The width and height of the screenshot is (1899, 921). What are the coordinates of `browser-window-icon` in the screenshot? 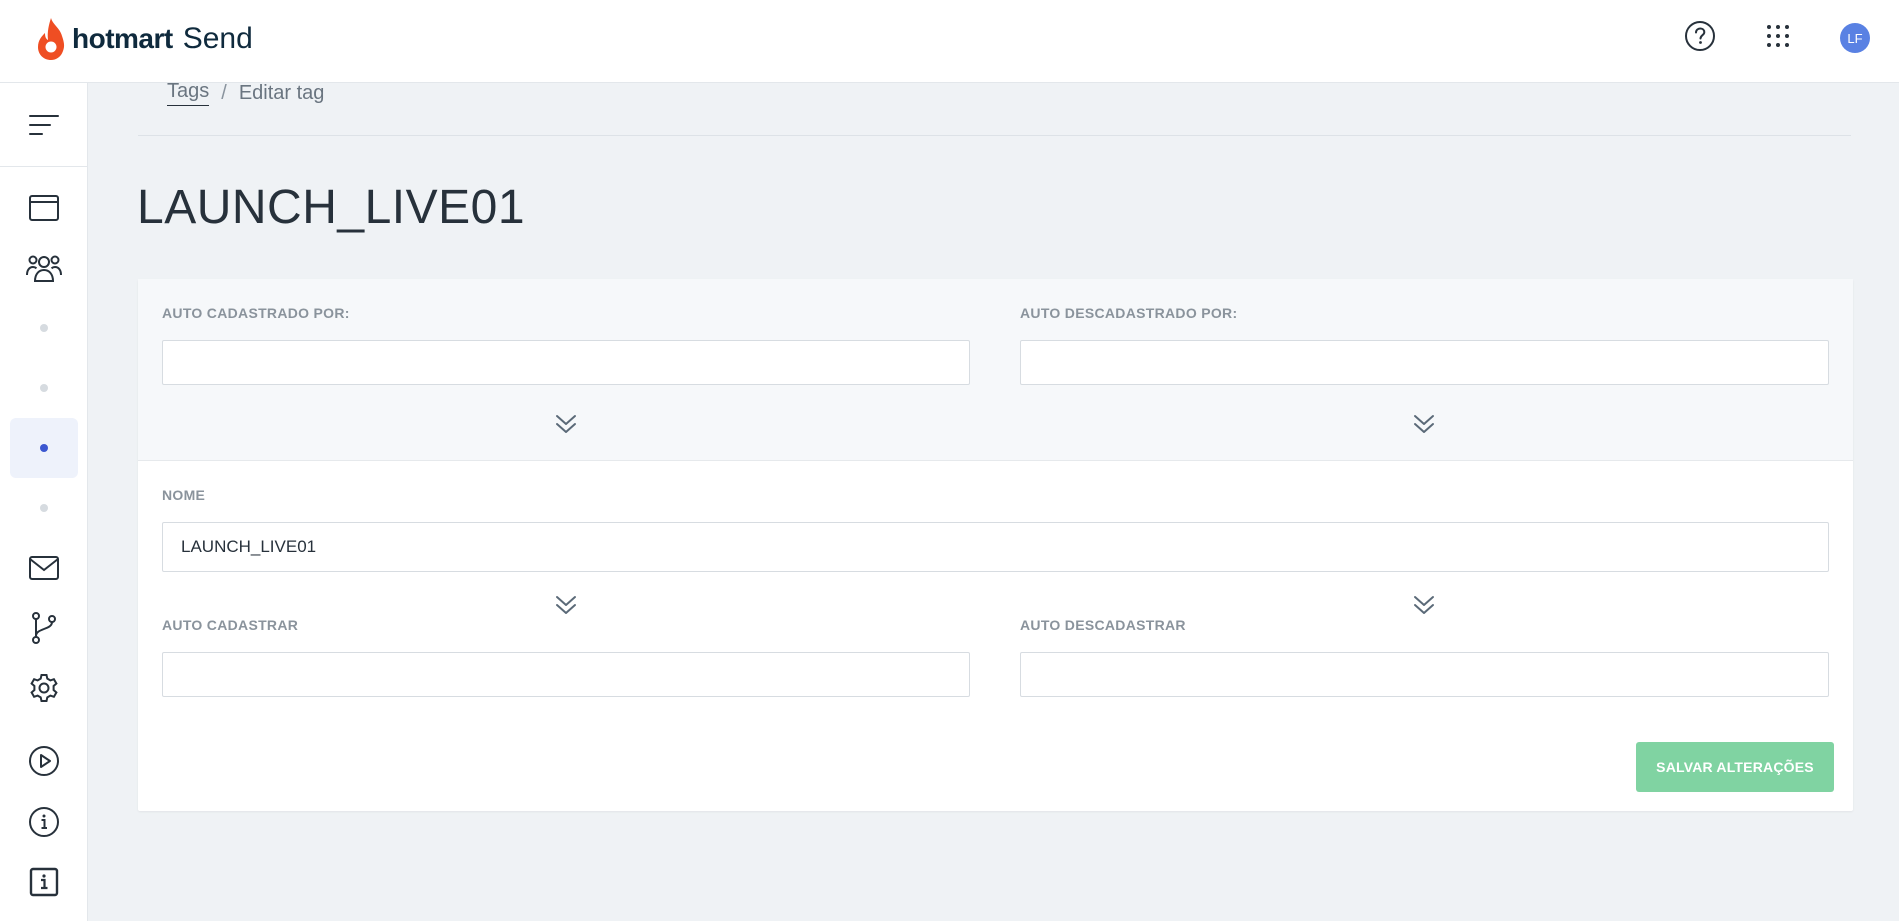 It's located at (44, 208).